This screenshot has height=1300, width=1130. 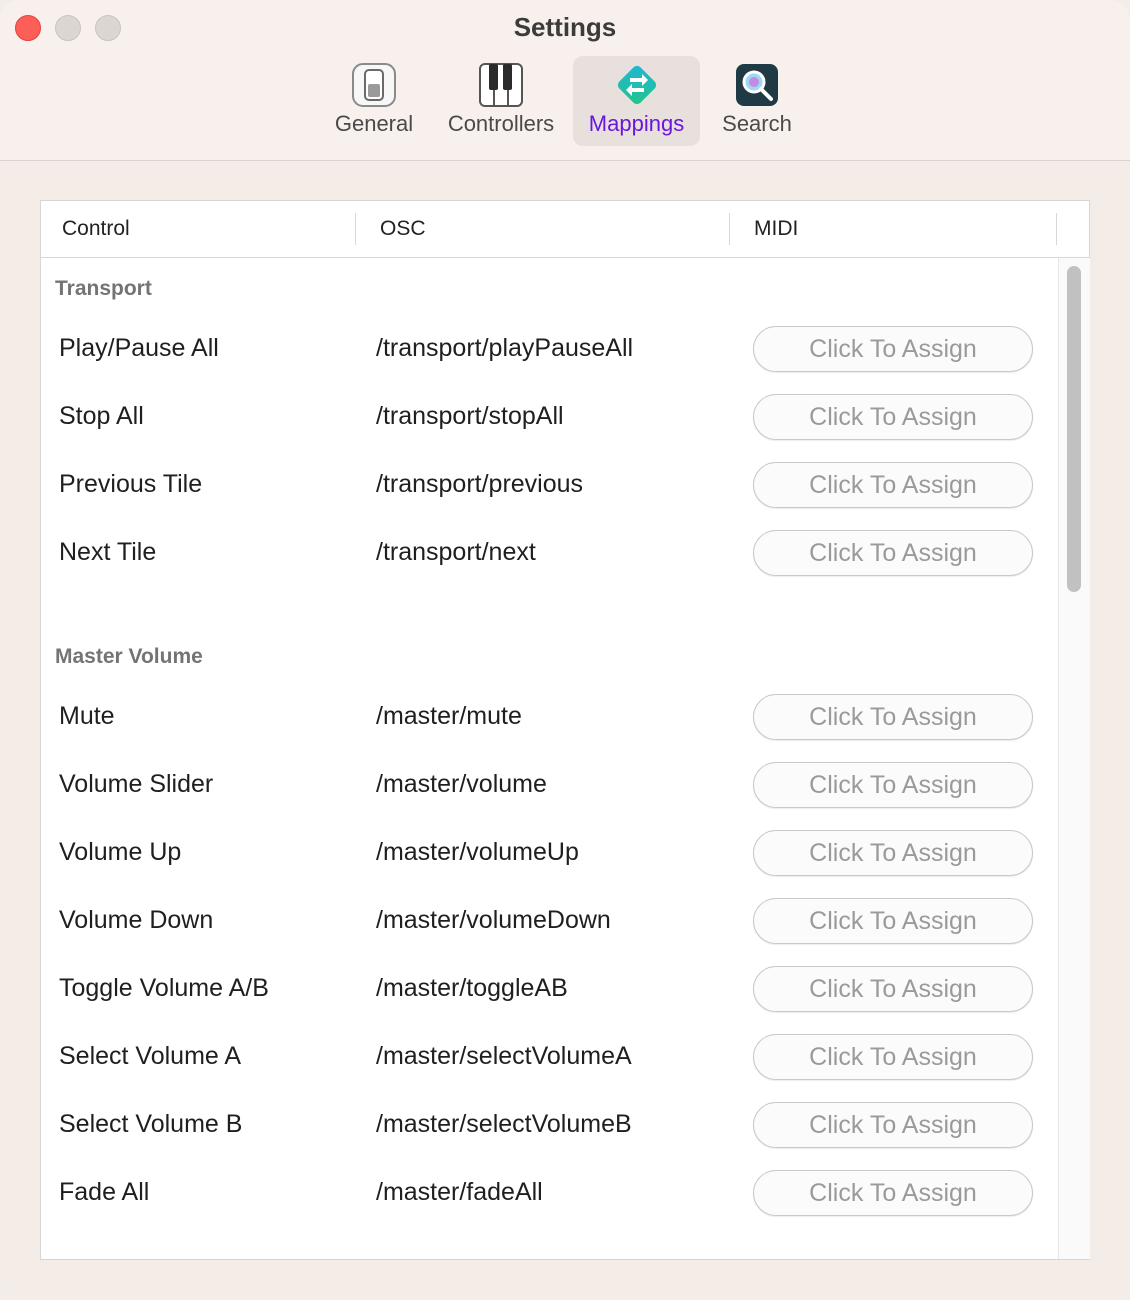 I want to click on control-name: Select Volume A, so click(x=150, y=1056).